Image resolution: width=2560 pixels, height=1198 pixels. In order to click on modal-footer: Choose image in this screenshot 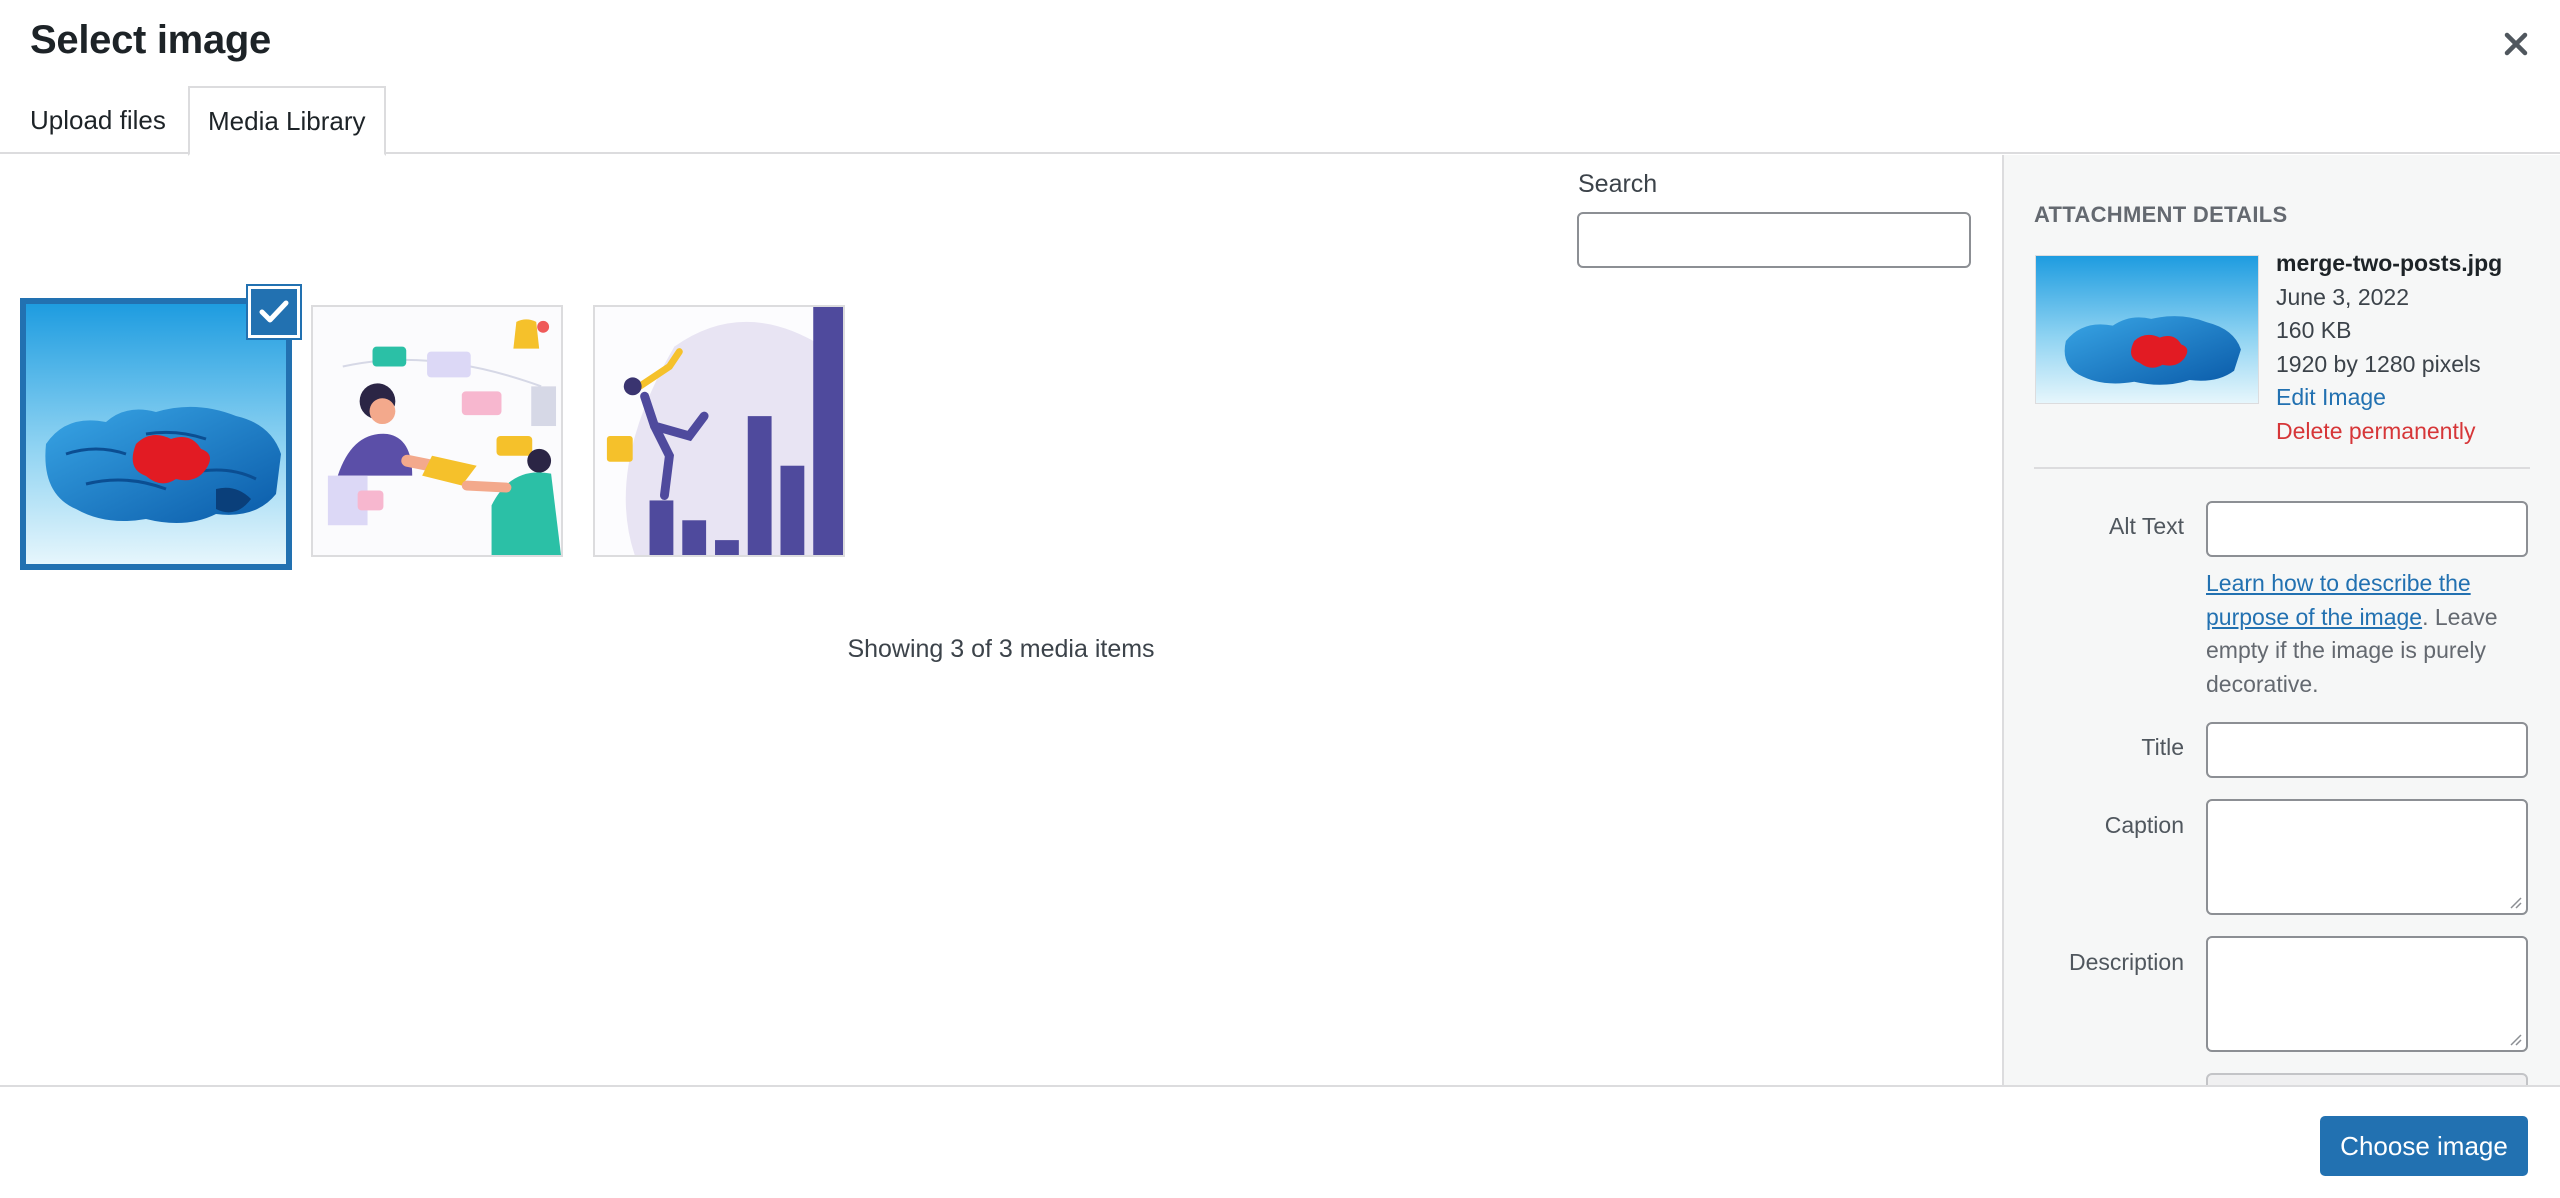, I will do `click(1280, 1141)`.